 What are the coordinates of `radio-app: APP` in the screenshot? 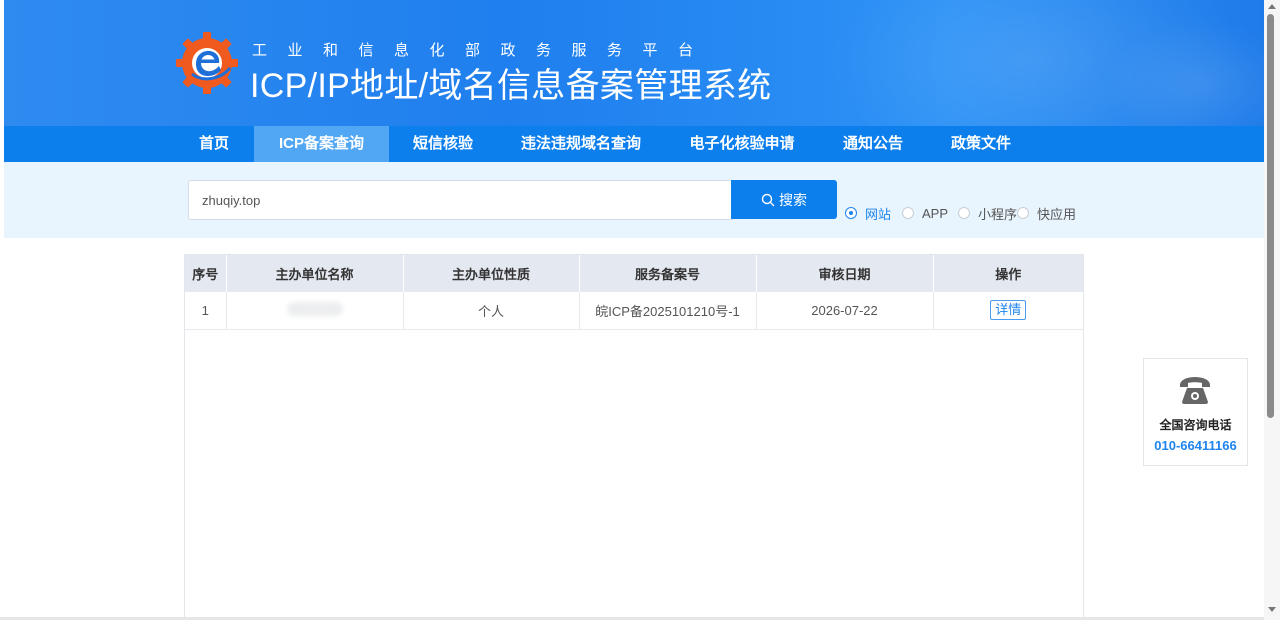 It's located at (925, 213).